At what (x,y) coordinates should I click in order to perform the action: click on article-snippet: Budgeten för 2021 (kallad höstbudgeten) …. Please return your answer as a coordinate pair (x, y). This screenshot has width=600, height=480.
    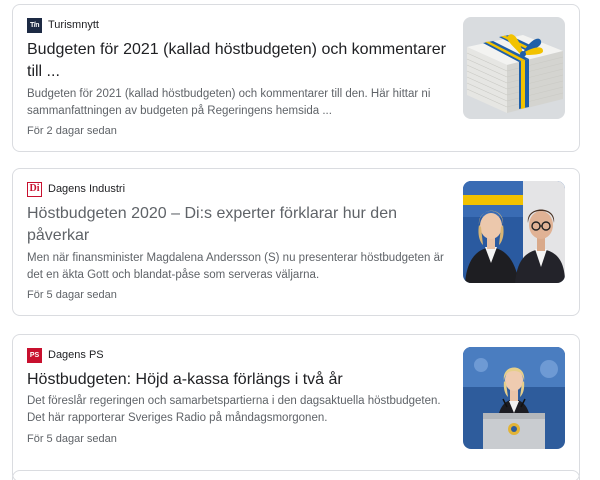
    Looking at the image, I should click on (229, 102).